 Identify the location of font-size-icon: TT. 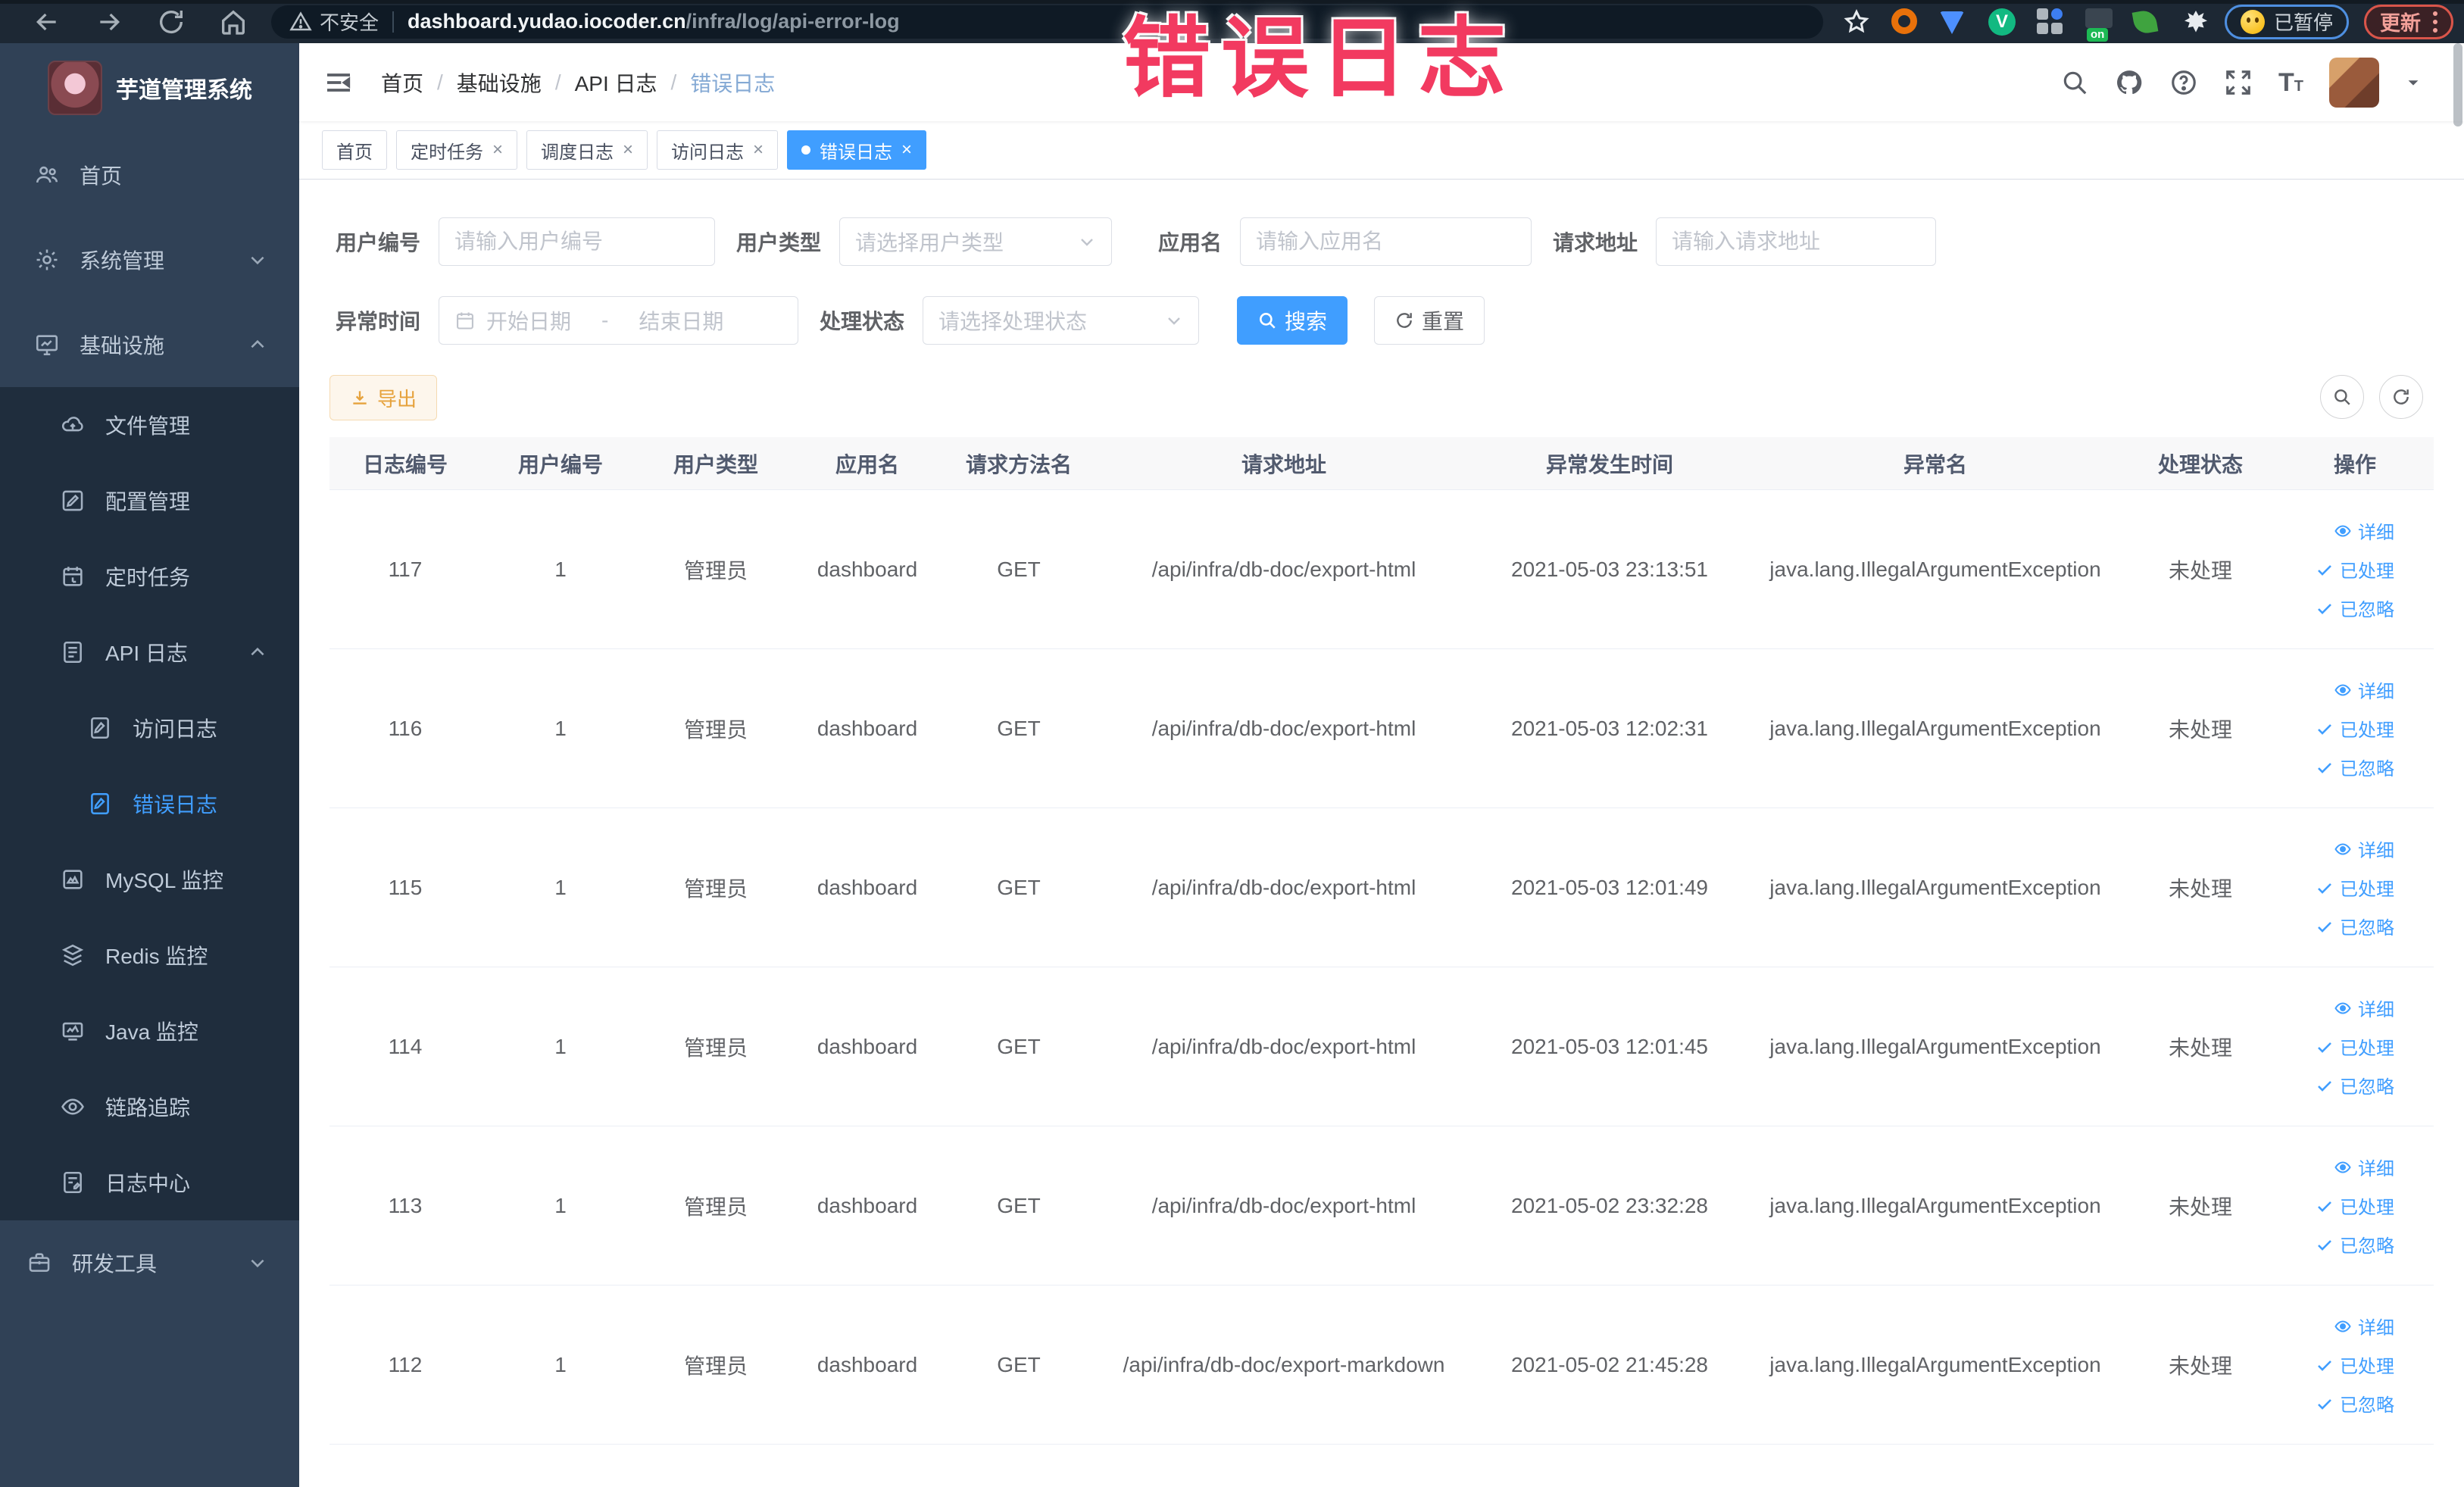
(2290, 82).